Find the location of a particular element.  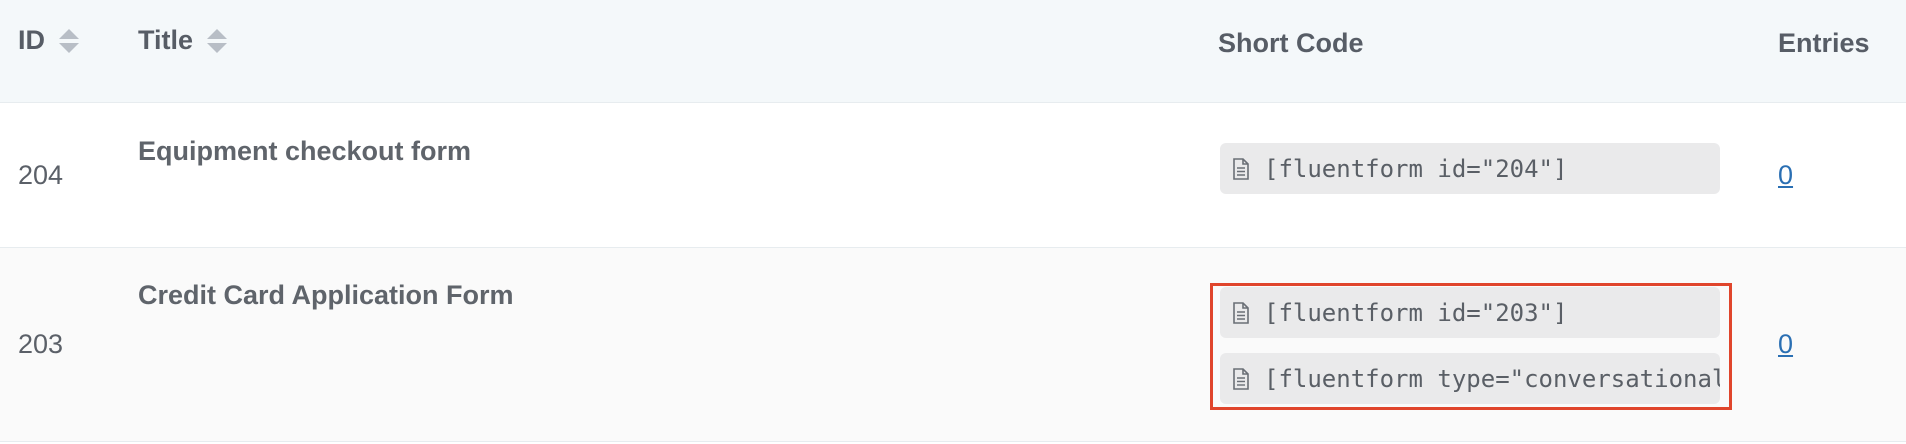

form-title: Equipment checkout form is located at coordinates (304, 151).